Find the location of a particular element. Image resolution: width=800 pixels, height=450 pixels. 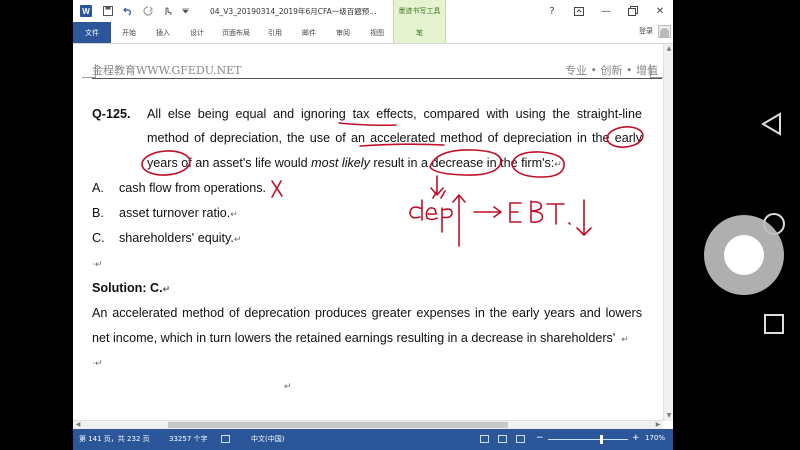

undo-icon is located at coordinates (128, 11).